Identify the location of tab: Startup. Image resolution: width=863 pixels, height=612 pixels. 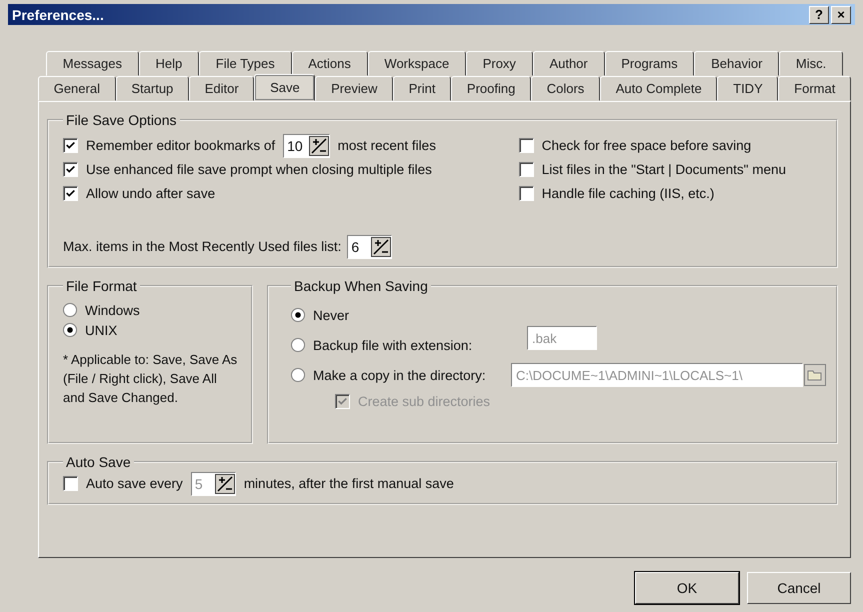
(152, 88).